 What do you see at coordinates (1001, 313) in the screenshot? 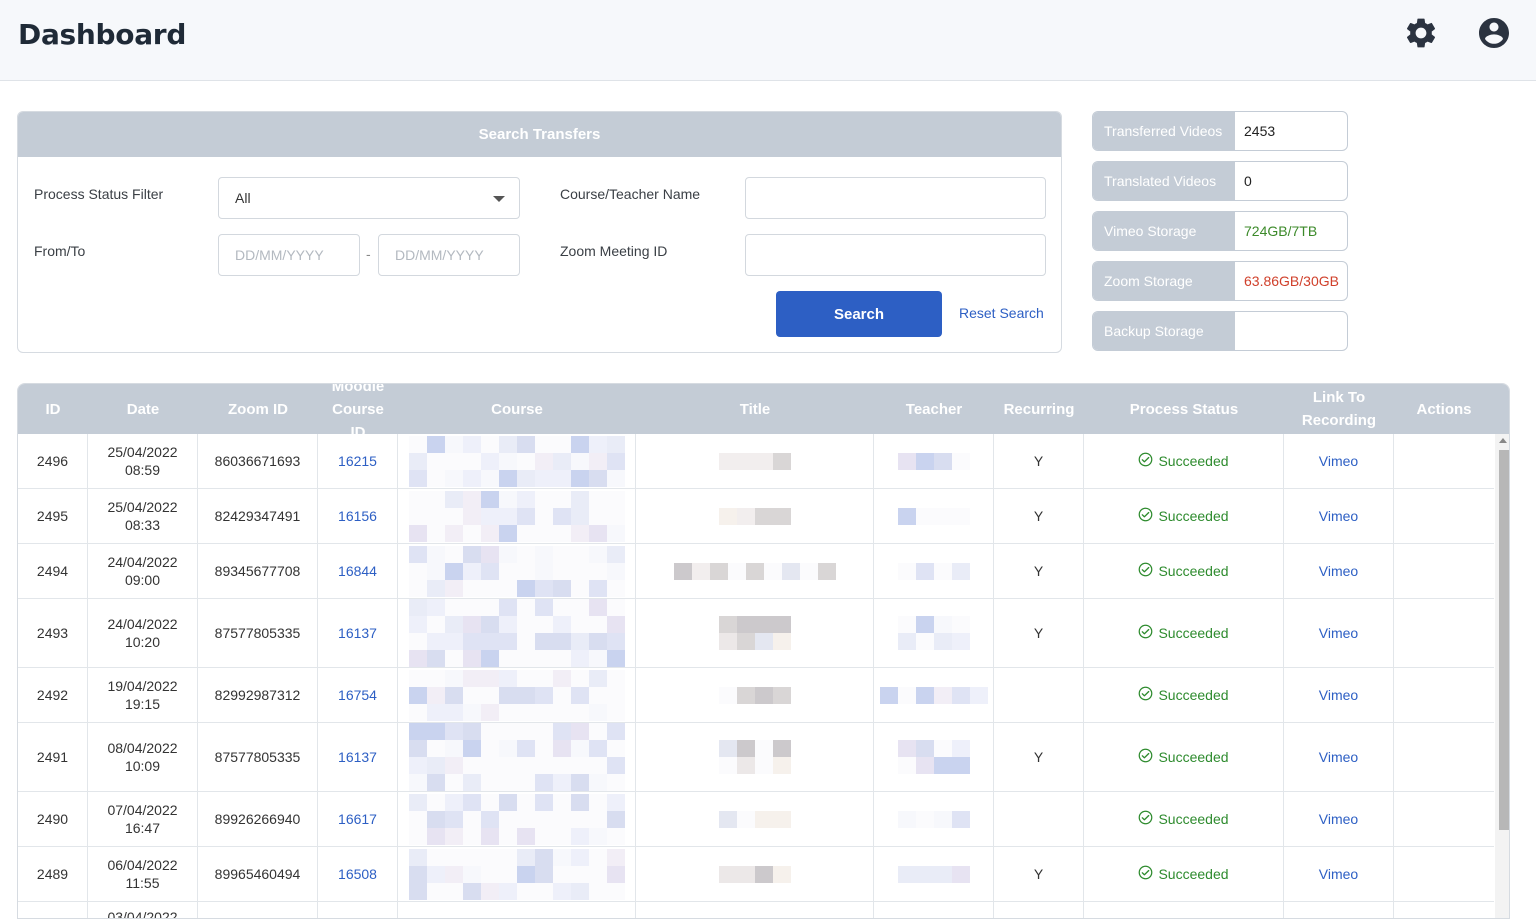
I see `reset-search-link: Reset Search` at bounding box center [1001, 313].